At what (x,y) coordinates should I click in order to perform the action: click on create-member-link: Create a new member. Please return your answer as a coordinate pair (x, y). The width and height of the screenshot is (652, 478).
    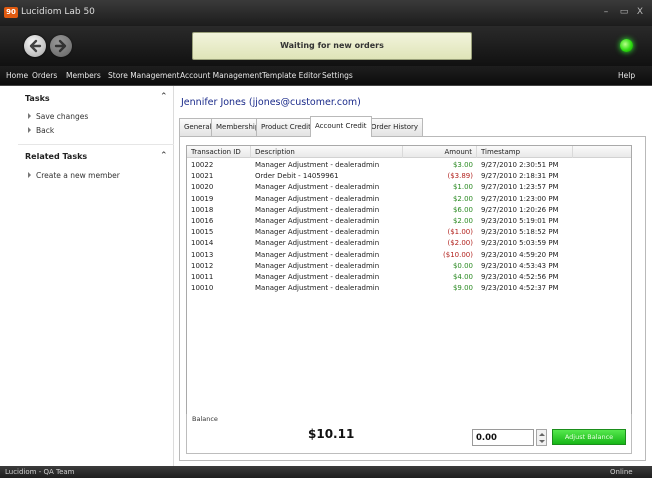
    Looking at the image, I should click on (74, 175).